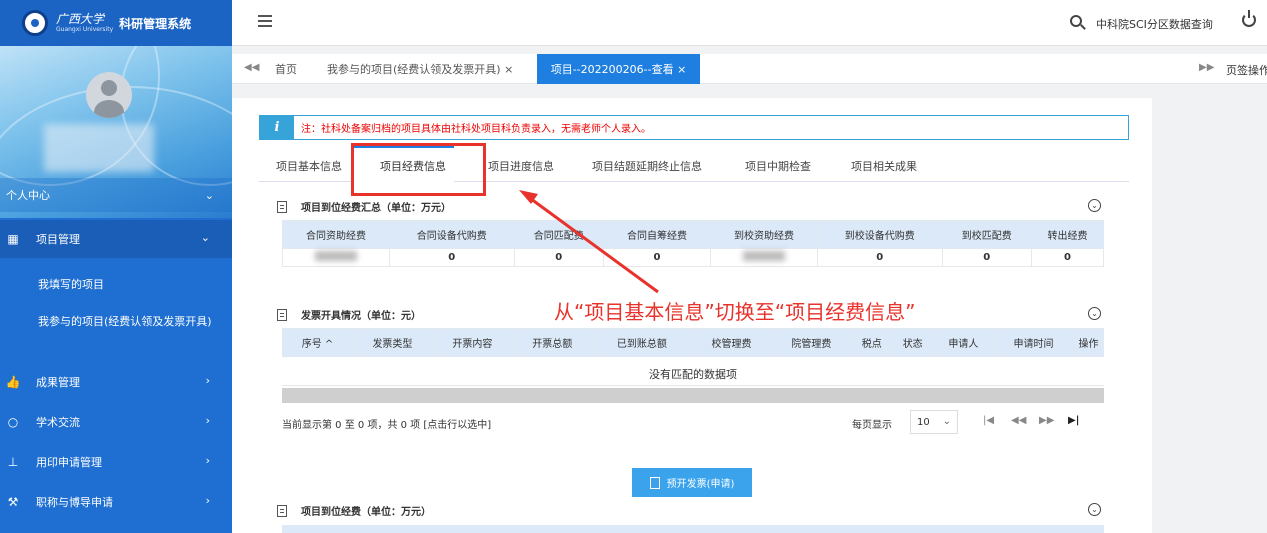 The height and width of the screenshot is (533, 1267). Describe the element at coordinates (963, 342) in the screenshot. I see `column-header: 申请人` at that location.